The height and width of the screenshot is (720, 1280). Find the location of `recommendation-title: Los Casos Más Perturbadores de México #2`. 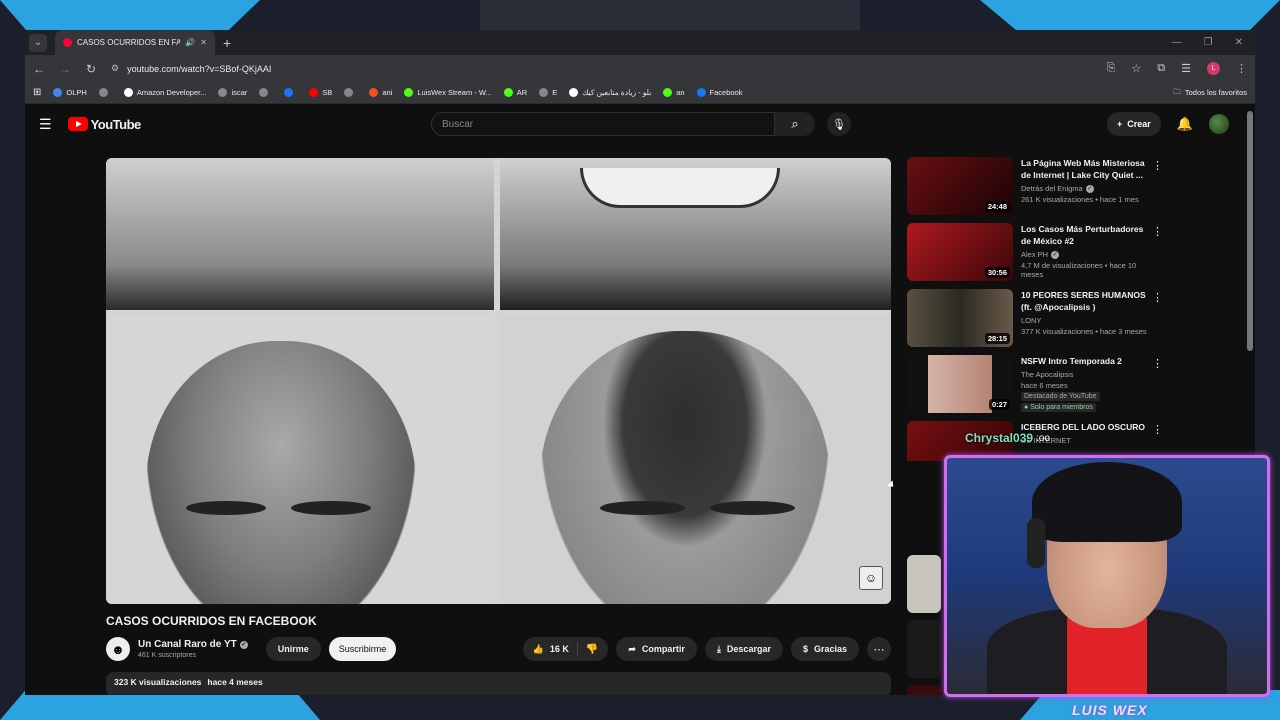

recommendation-title: Los Casos Más Perturbadores de México #2 is located at coordinates (1086, 235).